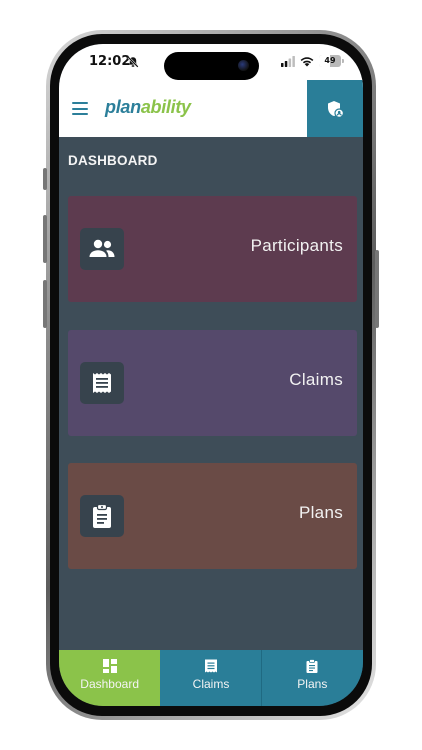 This screenshot has height=750, width=422. I want to click on claims-card-label: Claims, so click(316, 379).